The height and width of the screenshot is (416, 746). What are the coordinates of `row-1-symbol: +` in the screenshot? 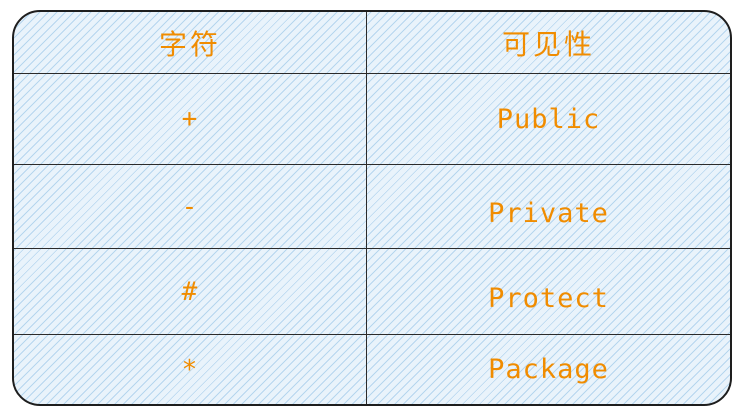 It's located at (190, 119).